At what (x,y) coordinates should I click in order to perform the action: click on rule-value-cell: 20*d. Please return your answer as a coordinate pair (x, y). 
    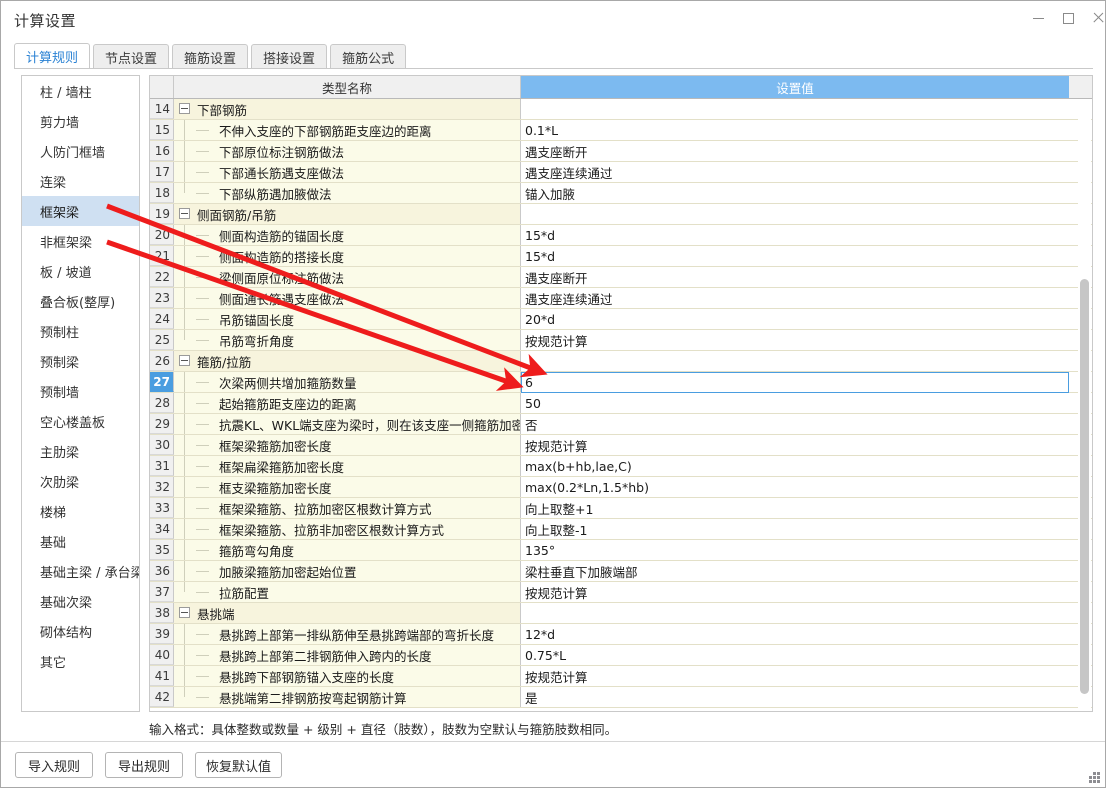
    Looking at the image, I should click on (795, 319).